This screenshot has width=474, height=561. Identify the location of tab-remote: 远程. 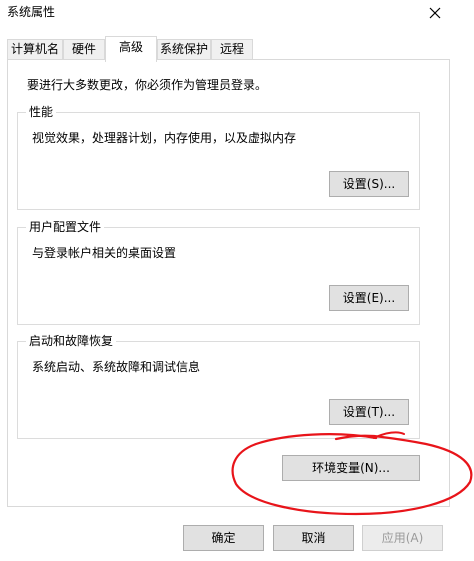
(232, 49).